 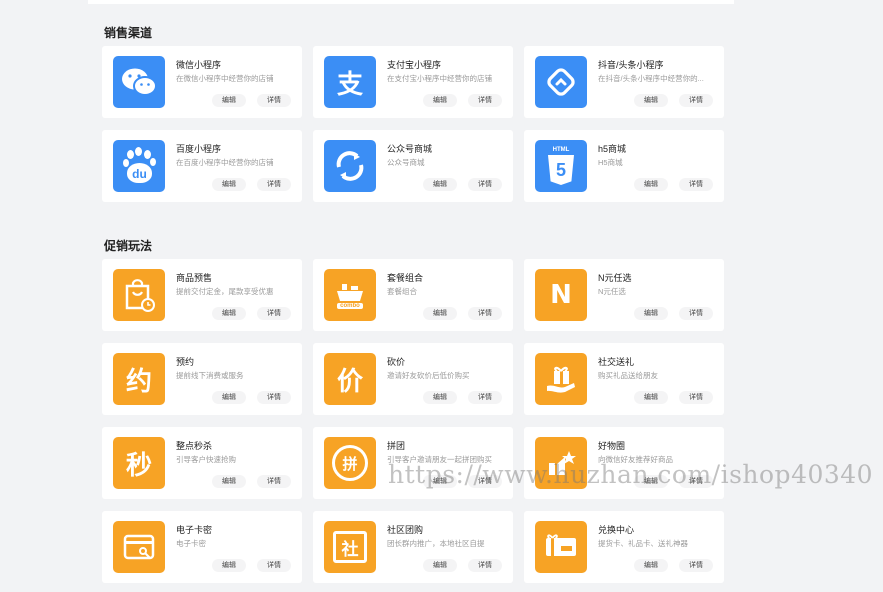 I want to click on card-title: 支付宝小程序, so click(x=414, y=65).